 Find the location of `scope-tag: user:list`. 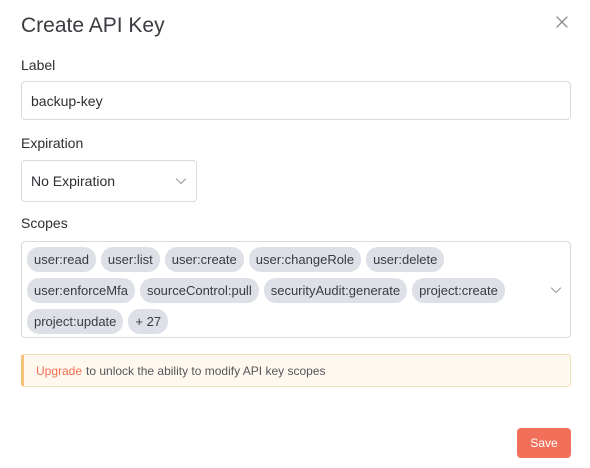

scope-tag: user:list is located at coordinates (130, 259).